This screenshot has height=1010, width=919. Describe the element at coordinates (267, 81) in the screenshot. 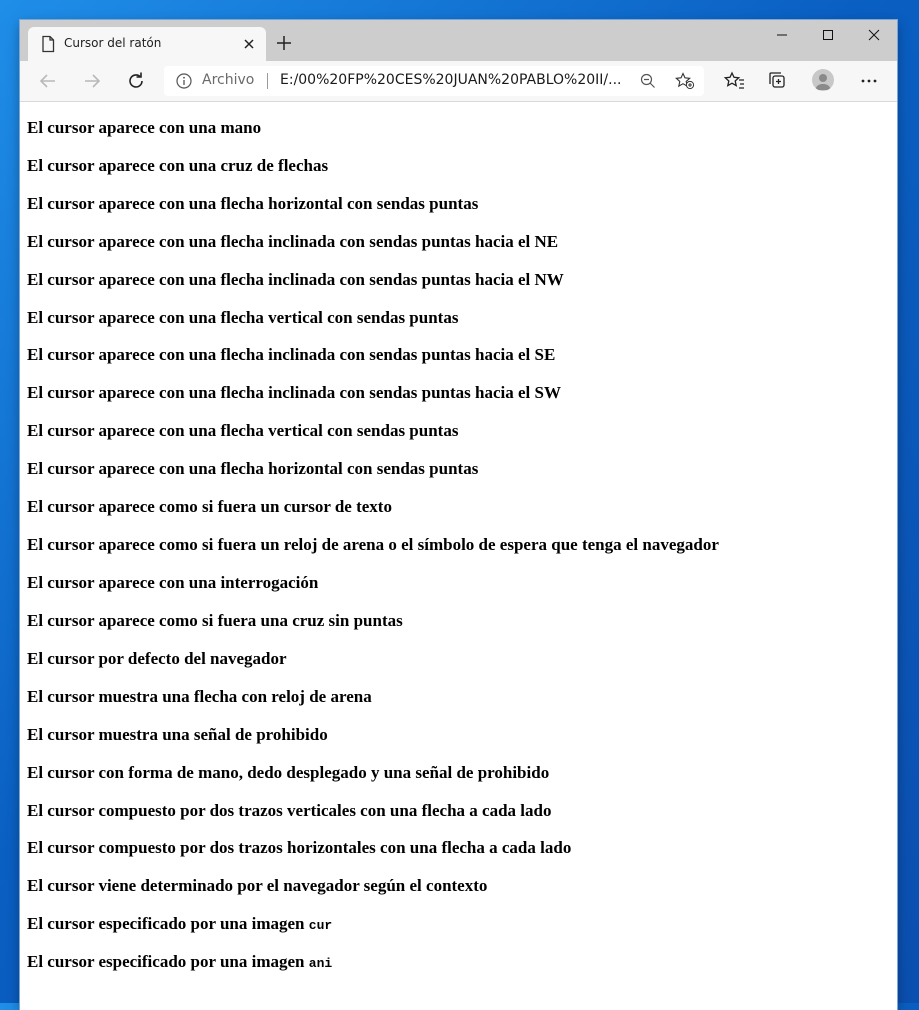

I see `address-separator` at that location.